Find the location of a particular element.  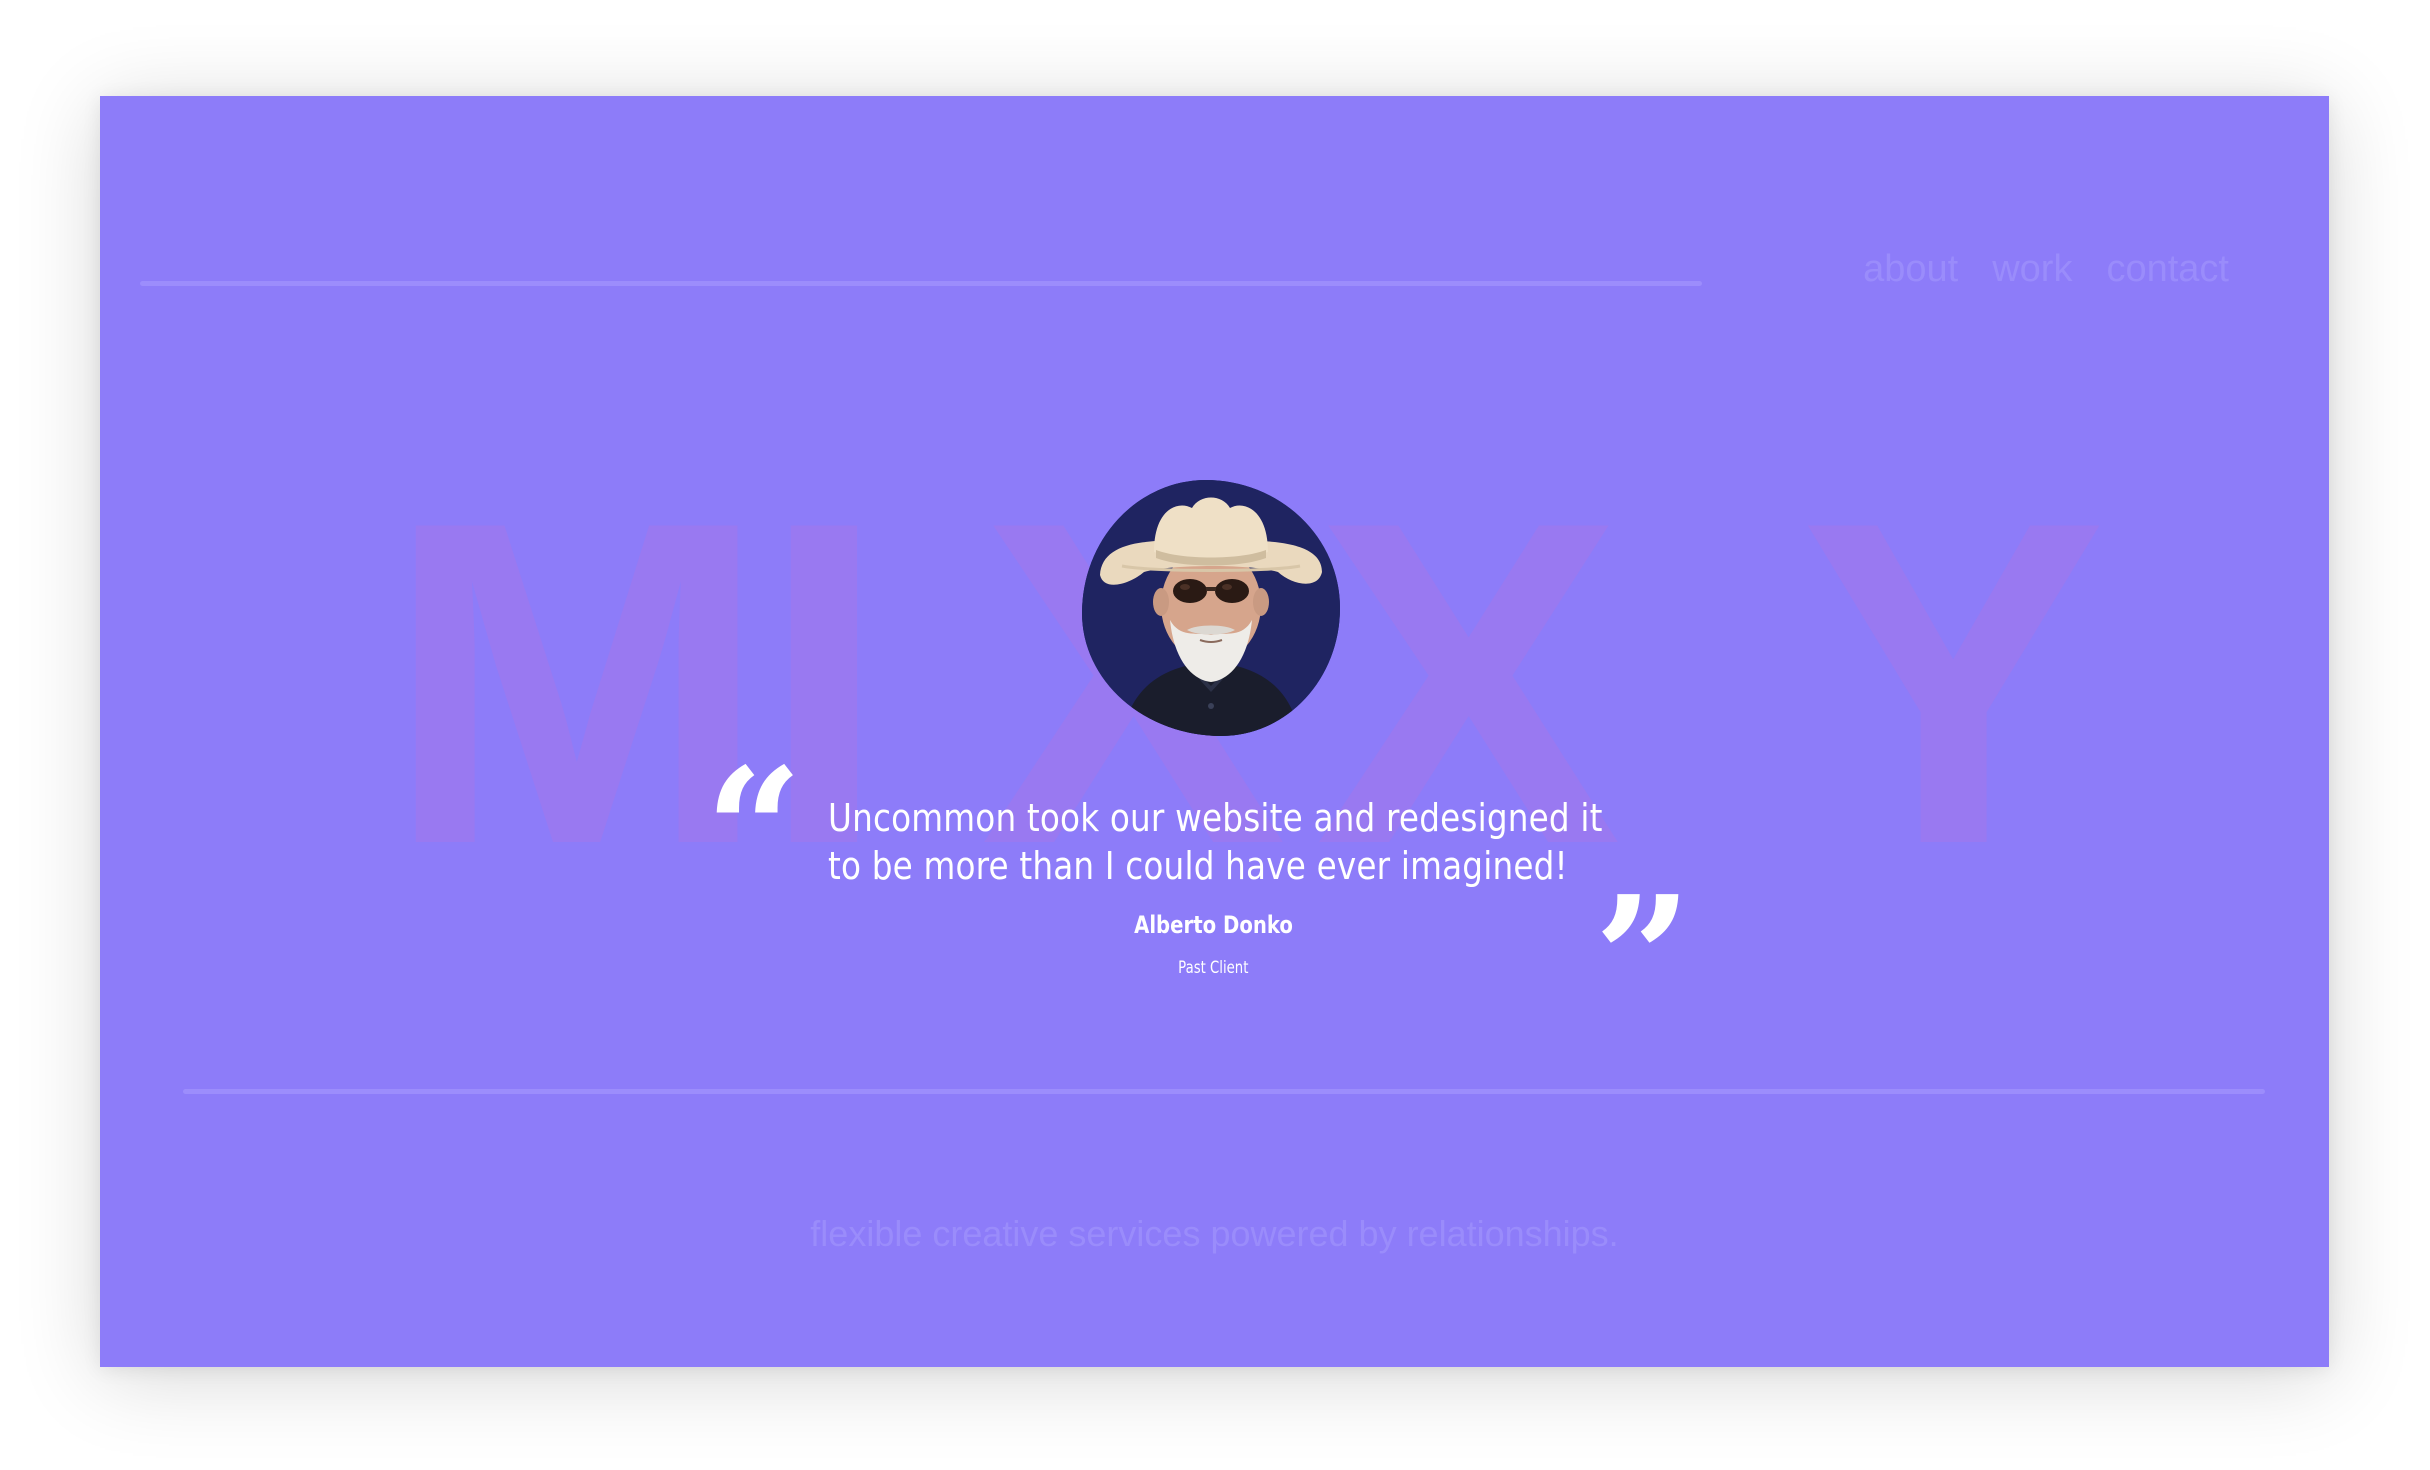

client-avatar is located at coordinates (1211, 608).